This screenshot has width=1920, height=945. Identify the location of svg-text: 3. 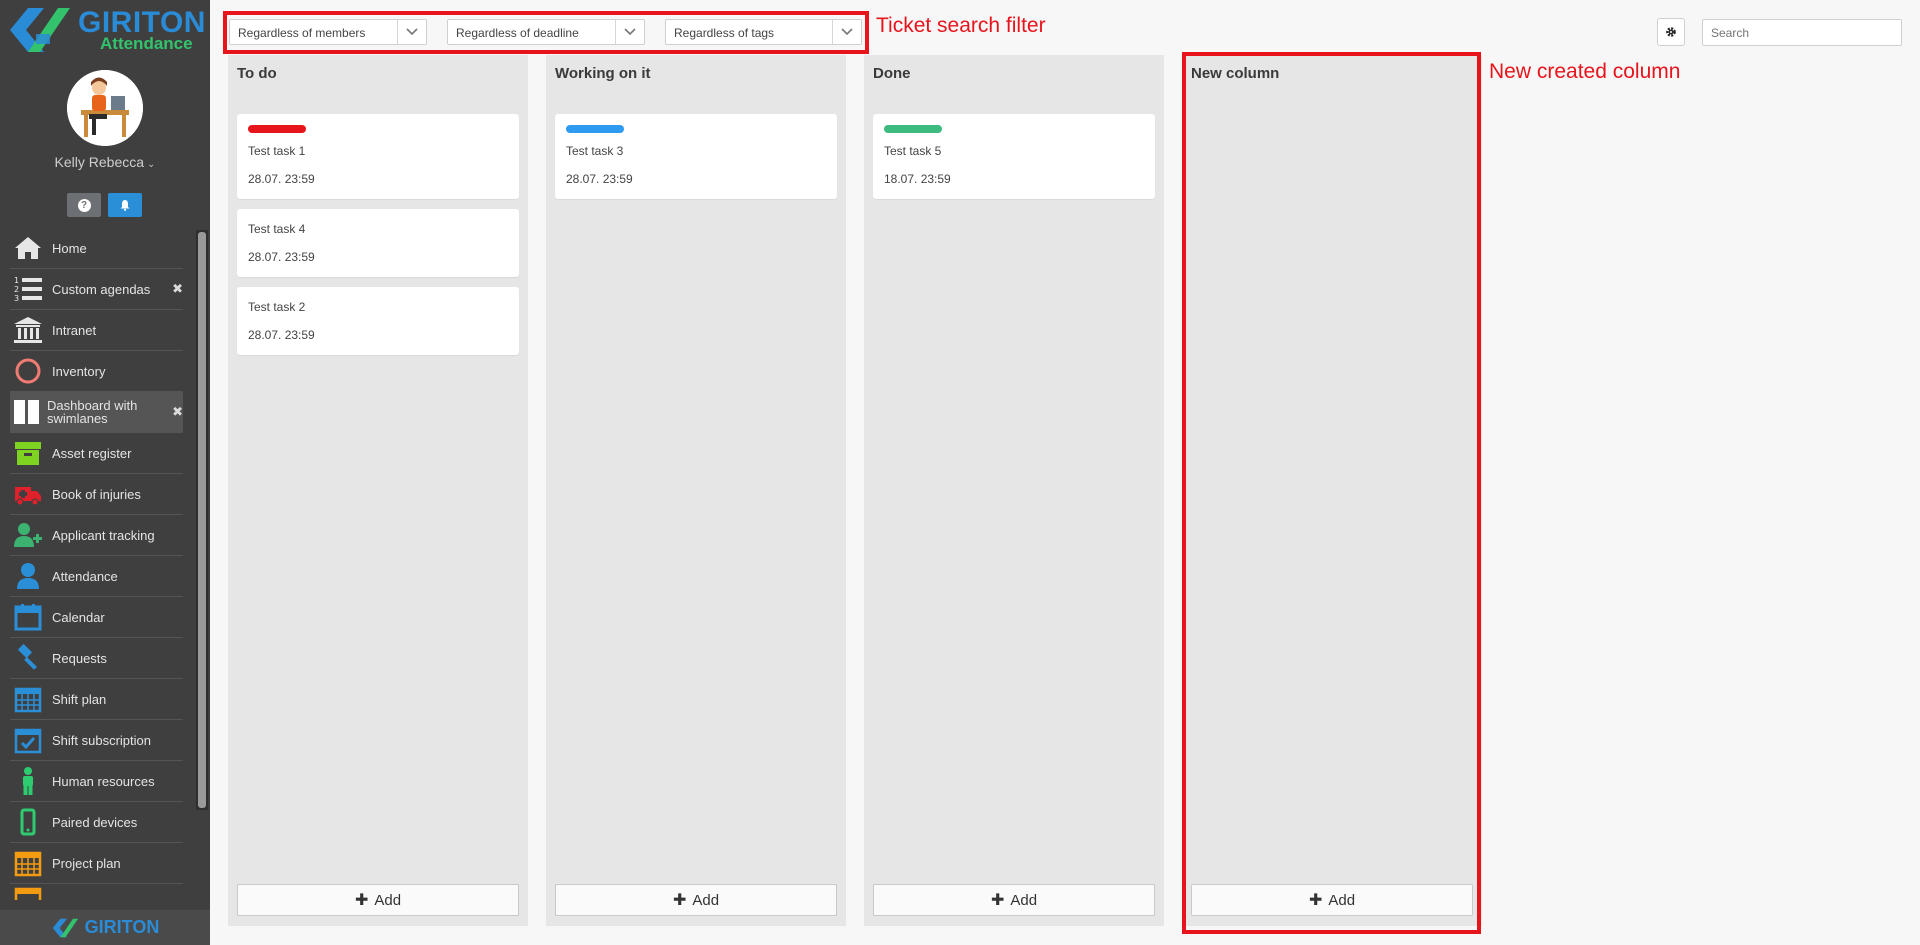
(16, 298).